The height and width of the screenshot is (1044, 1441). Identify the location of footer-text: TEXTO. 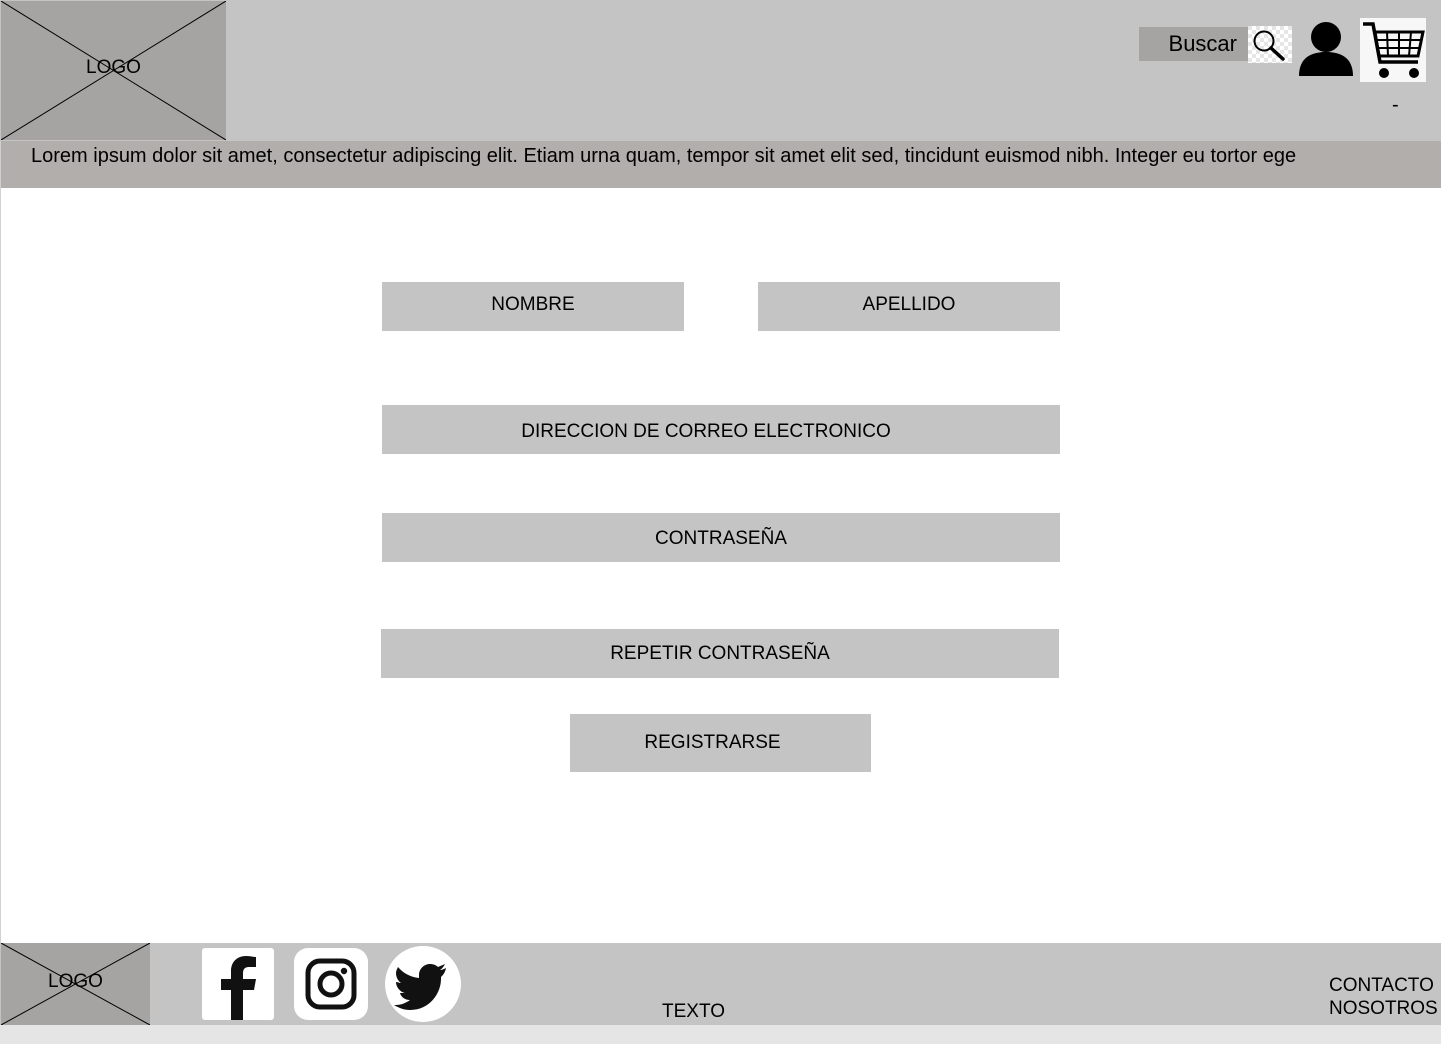
(693, 1011).